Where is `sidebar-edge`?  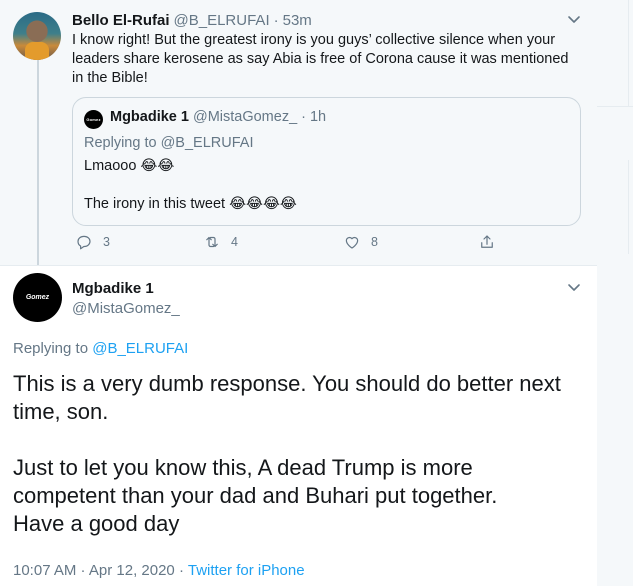 sidebar-edge is located at coordinates (615, 293).